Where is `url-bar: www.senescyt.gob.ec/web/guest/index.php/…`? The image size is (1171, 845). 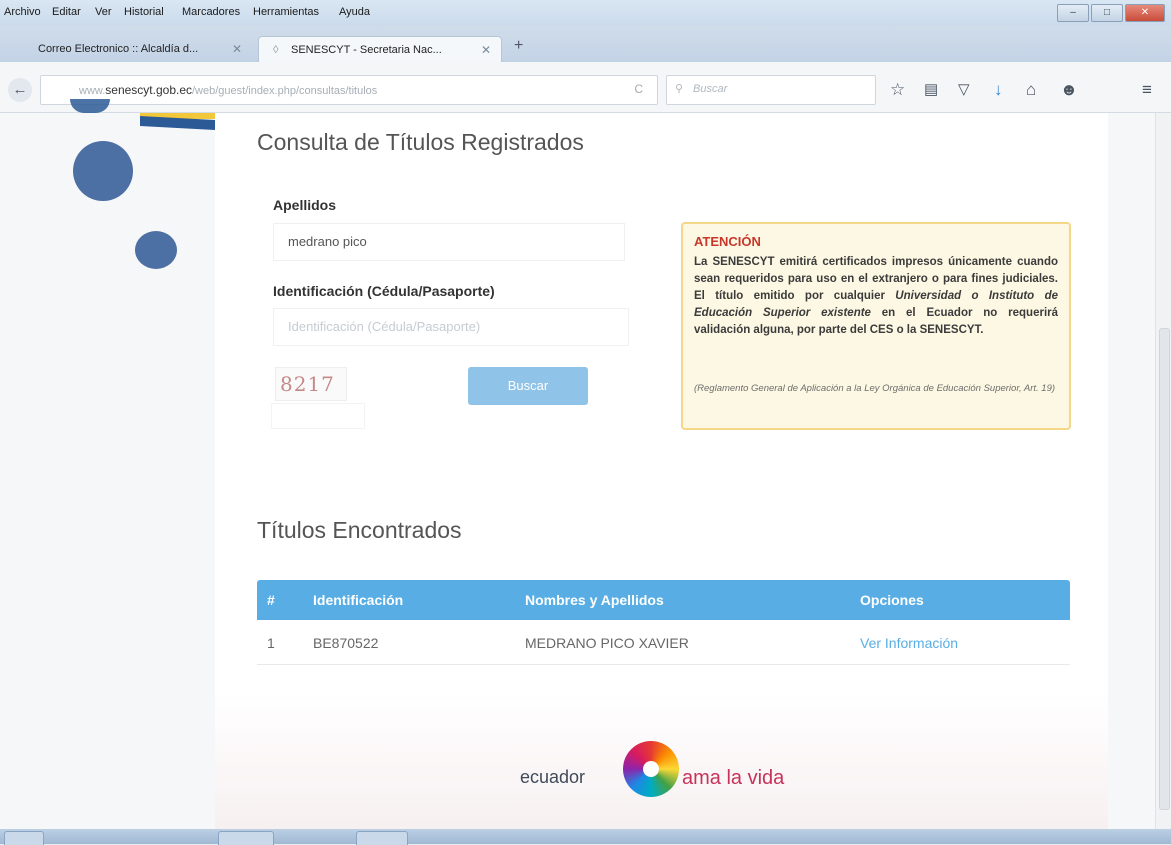 url-bar: www.senescyt.gob.ec/web/guest/index.php/… is located at coordinates (349, 90).